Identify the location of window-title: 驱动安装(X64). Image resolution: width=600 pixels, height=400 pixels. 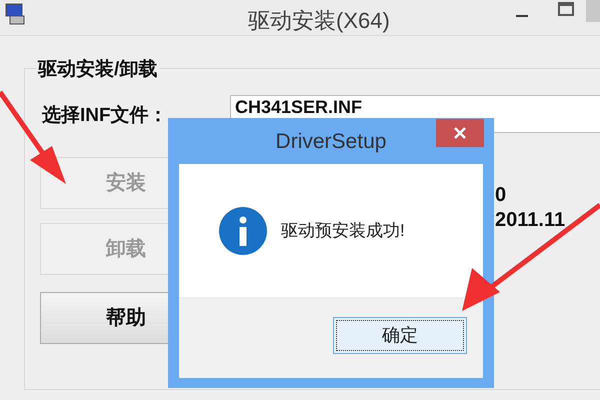
(319, 21).